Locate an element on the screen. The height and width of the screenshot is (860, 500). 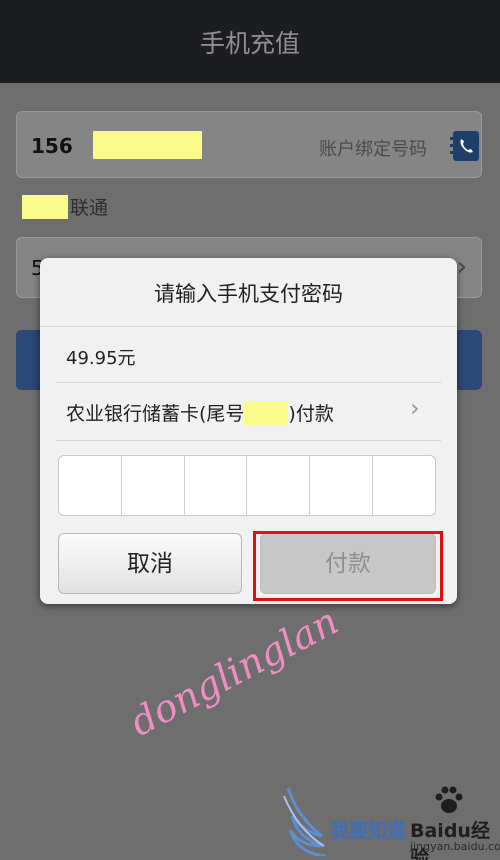
carrier-name: 联通 is located at coordinates (89, 208).